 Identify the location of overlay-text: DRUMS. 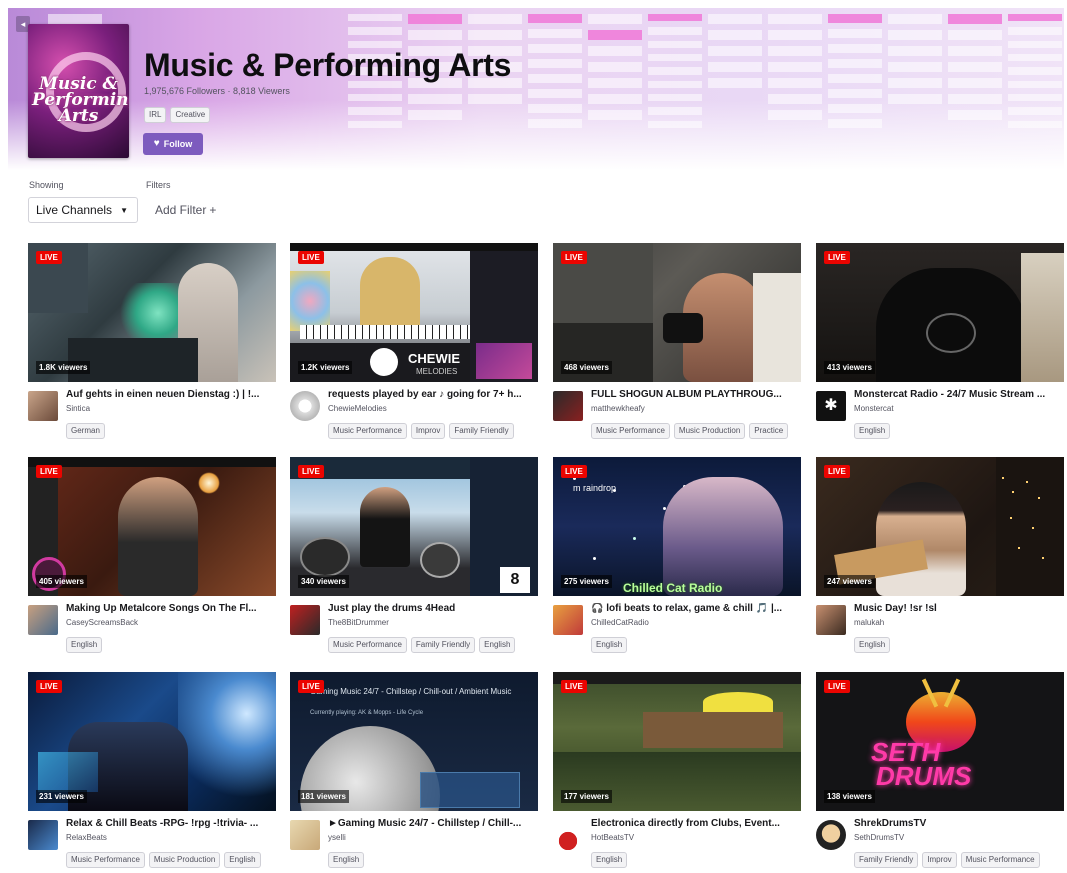
(924, 776).